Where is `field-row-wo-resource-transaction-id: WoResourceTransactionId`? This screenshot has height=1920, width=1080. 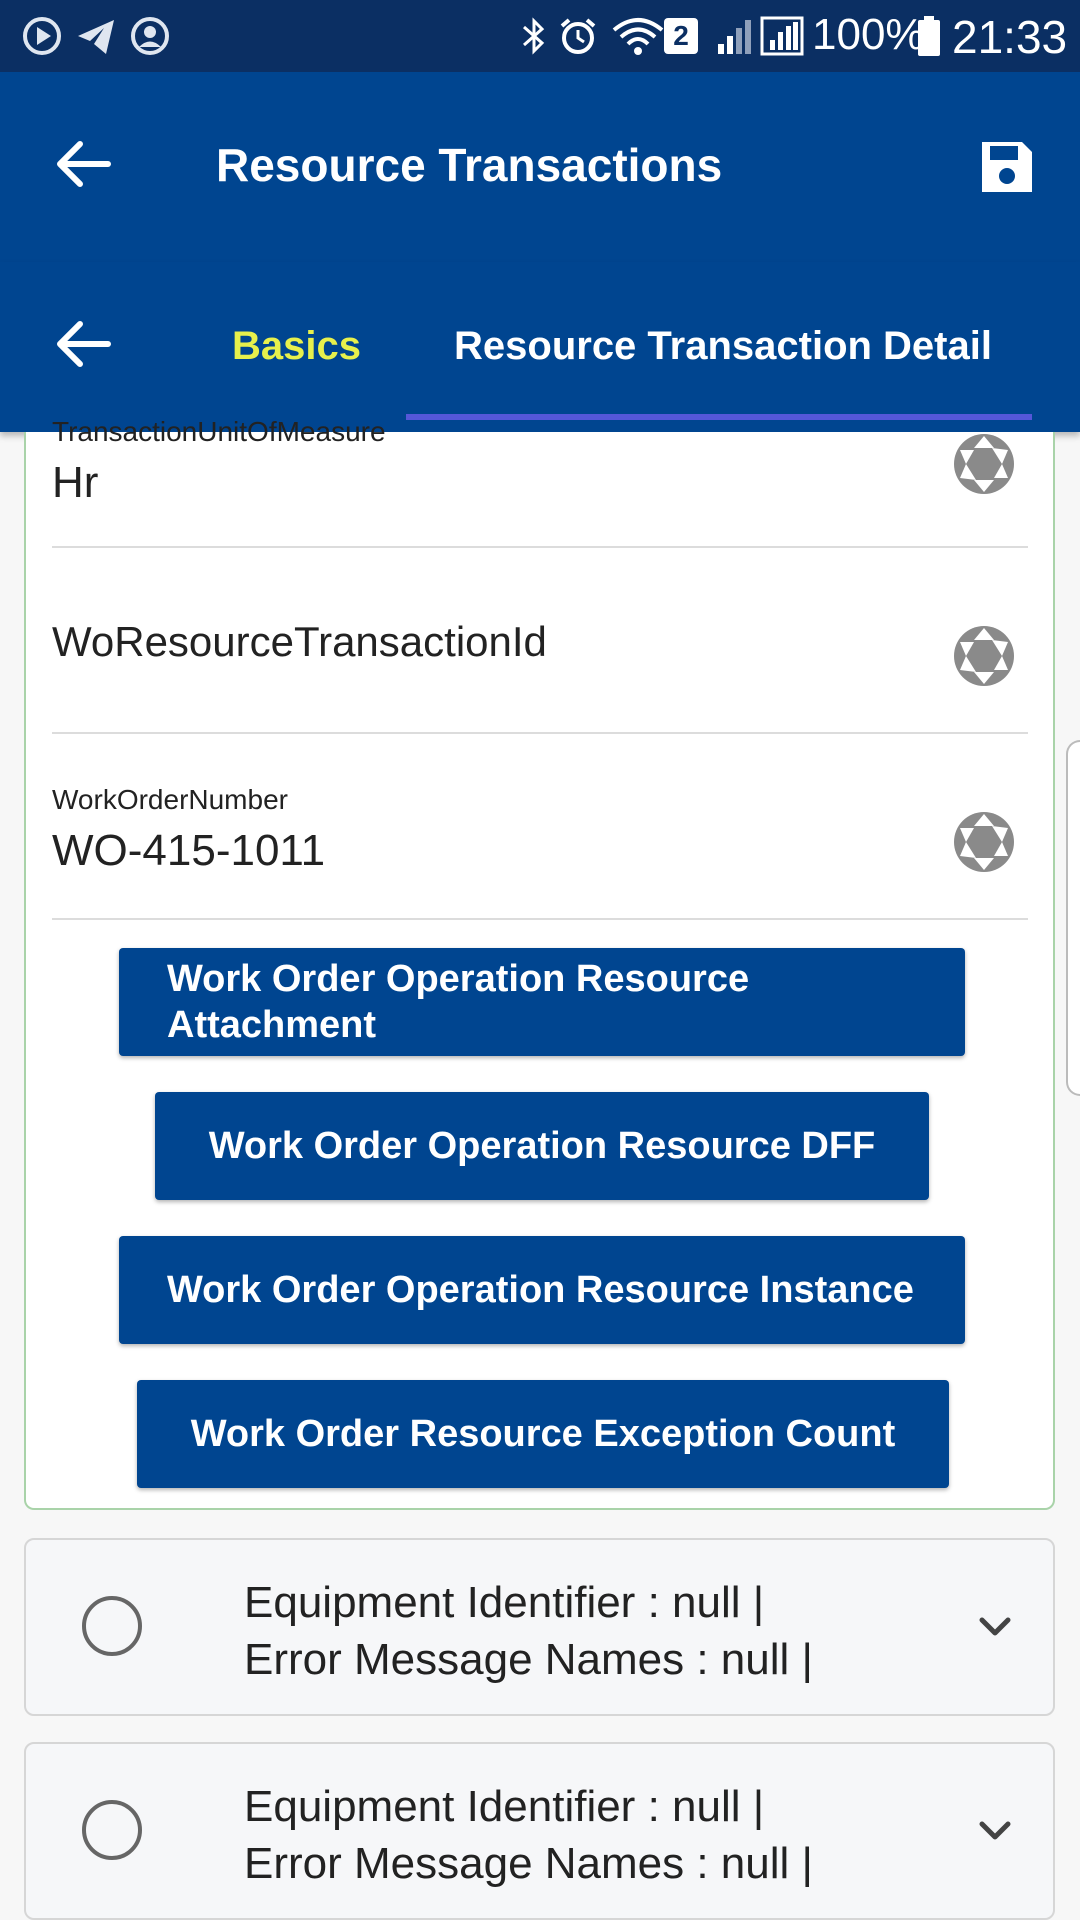 field-row-wo-resource-transaction-id: WoResourceTransactionId is located at coordinates (540, 641).